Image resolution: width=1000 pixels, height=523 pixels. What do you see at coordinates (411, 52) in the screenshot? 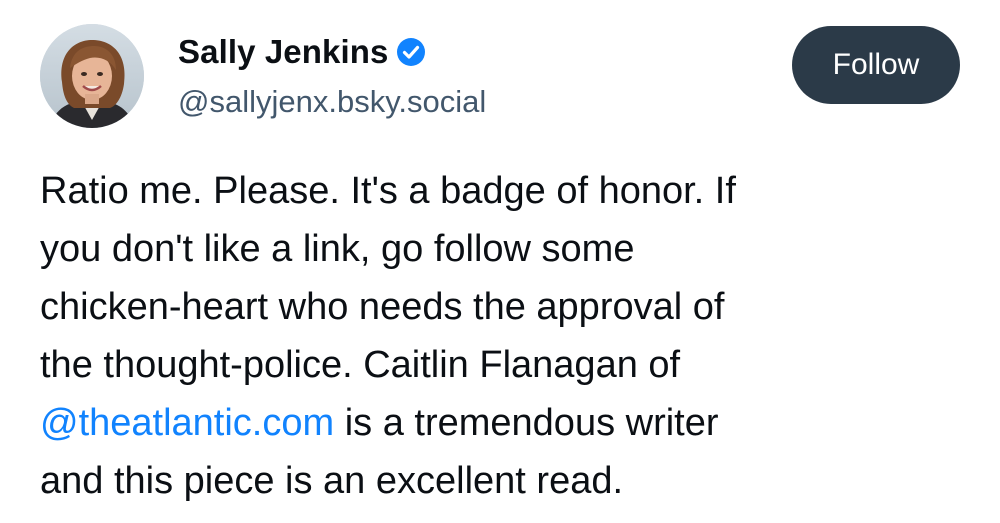
I see `verified-check-icon` at bounding box center [411, 52].